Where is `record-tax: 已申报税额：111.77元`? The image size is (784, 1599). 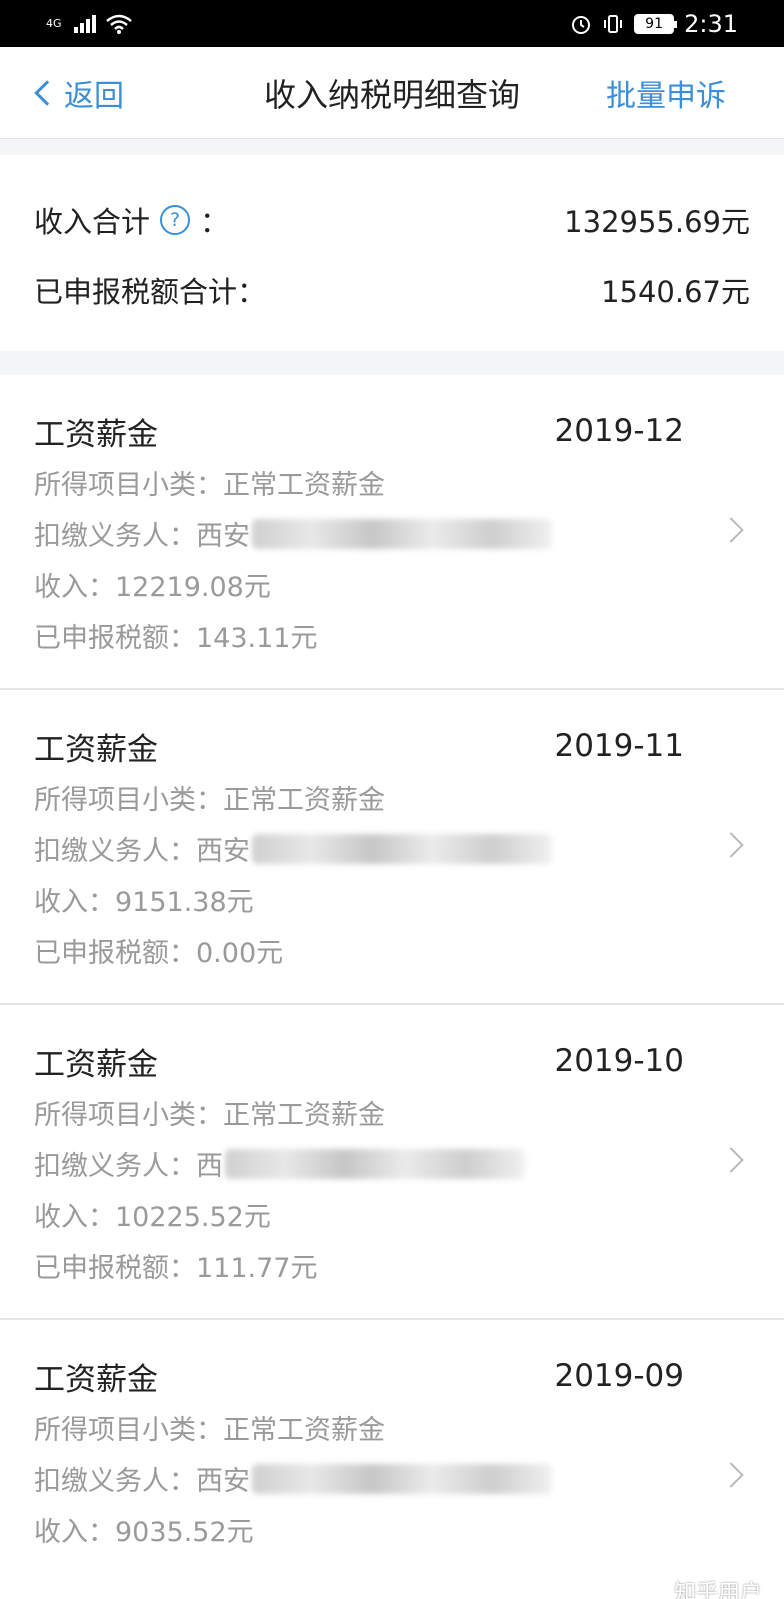
record-tax: 已申报税额：111.77元 is located at coordinates (176, 1268).